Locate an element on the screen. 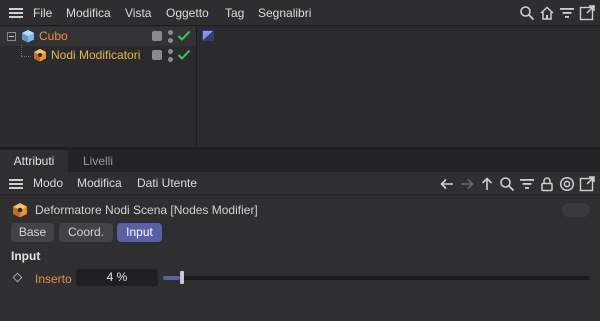 Image resolution: width=600 pixels, height=321 pixels. menu-oggetto: Oggetto is located at coordinates (187, 13).